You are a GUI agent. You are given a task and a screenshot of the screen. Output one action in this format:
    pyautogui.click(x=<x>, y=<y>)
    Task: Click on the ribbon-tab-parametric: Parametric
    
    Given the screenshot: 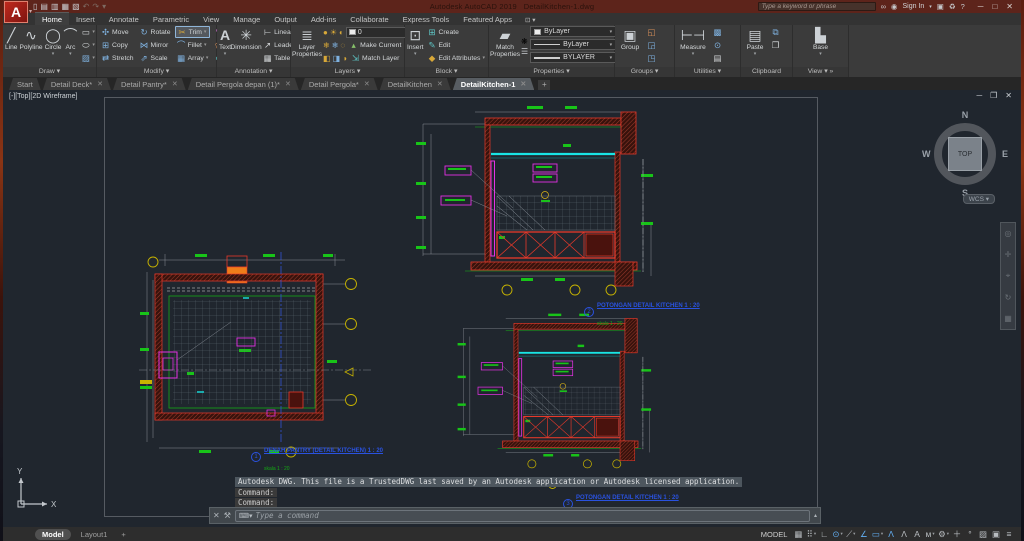 What is the action you would take?
    pyautogui.click(x=171, y=19)
    